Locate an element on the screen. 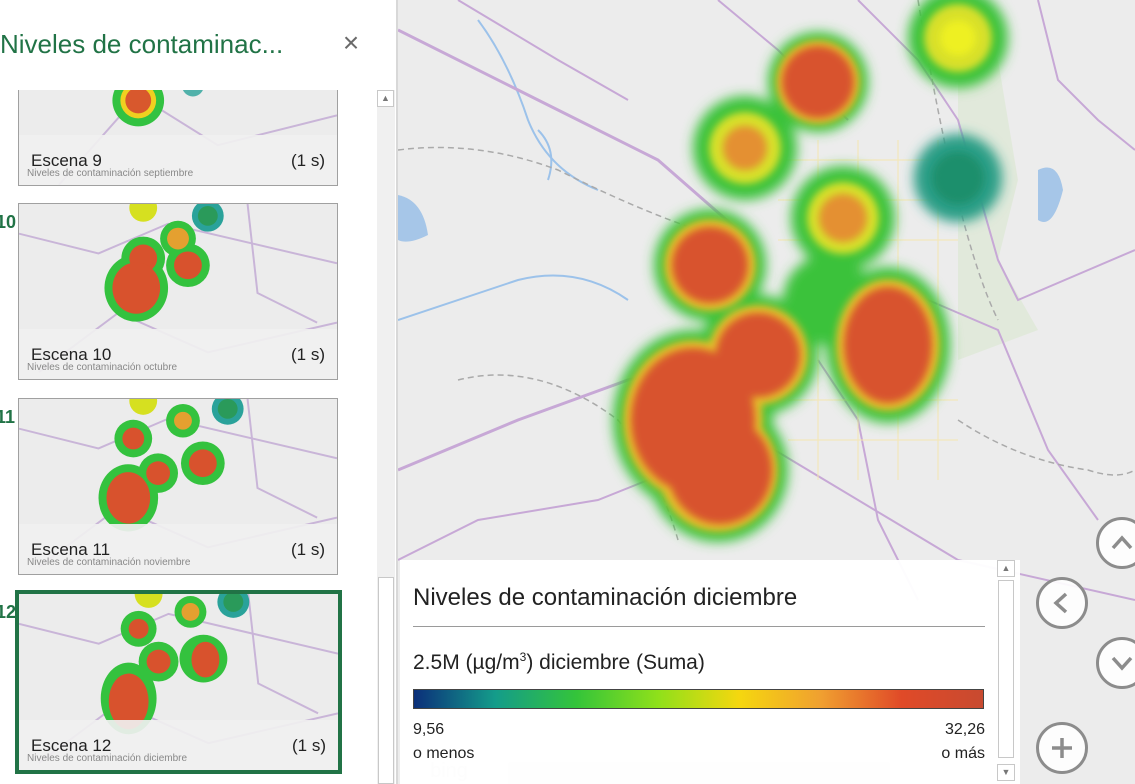  chevron-left-icon is located at coordinates (1062, 606).